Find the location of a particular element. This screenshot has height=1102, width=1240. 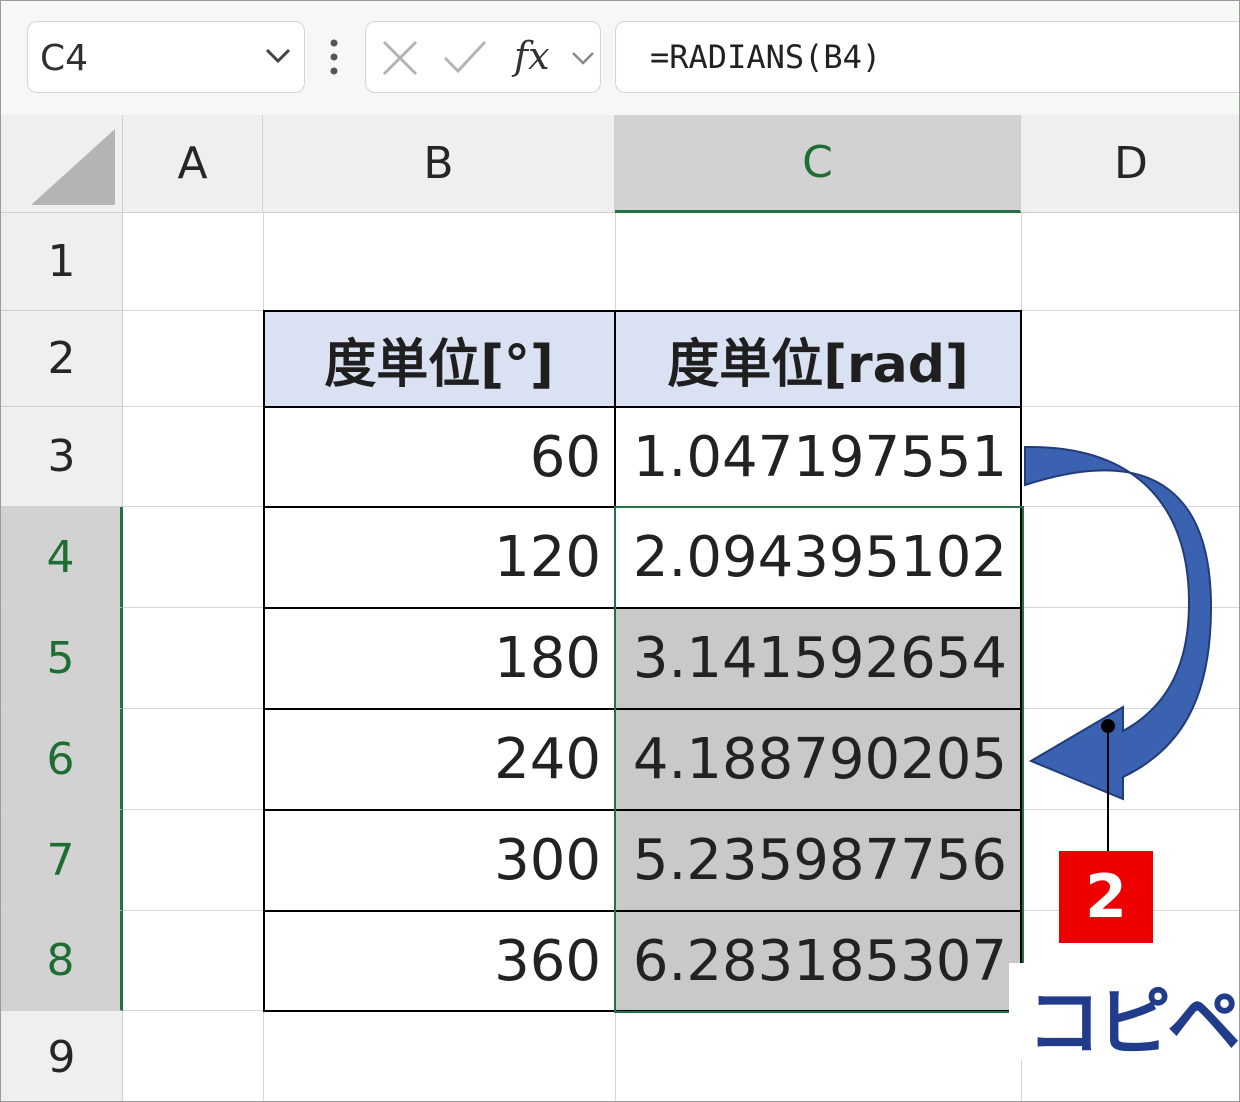

cell-b8: 360 is located at coordinates (439, 961).